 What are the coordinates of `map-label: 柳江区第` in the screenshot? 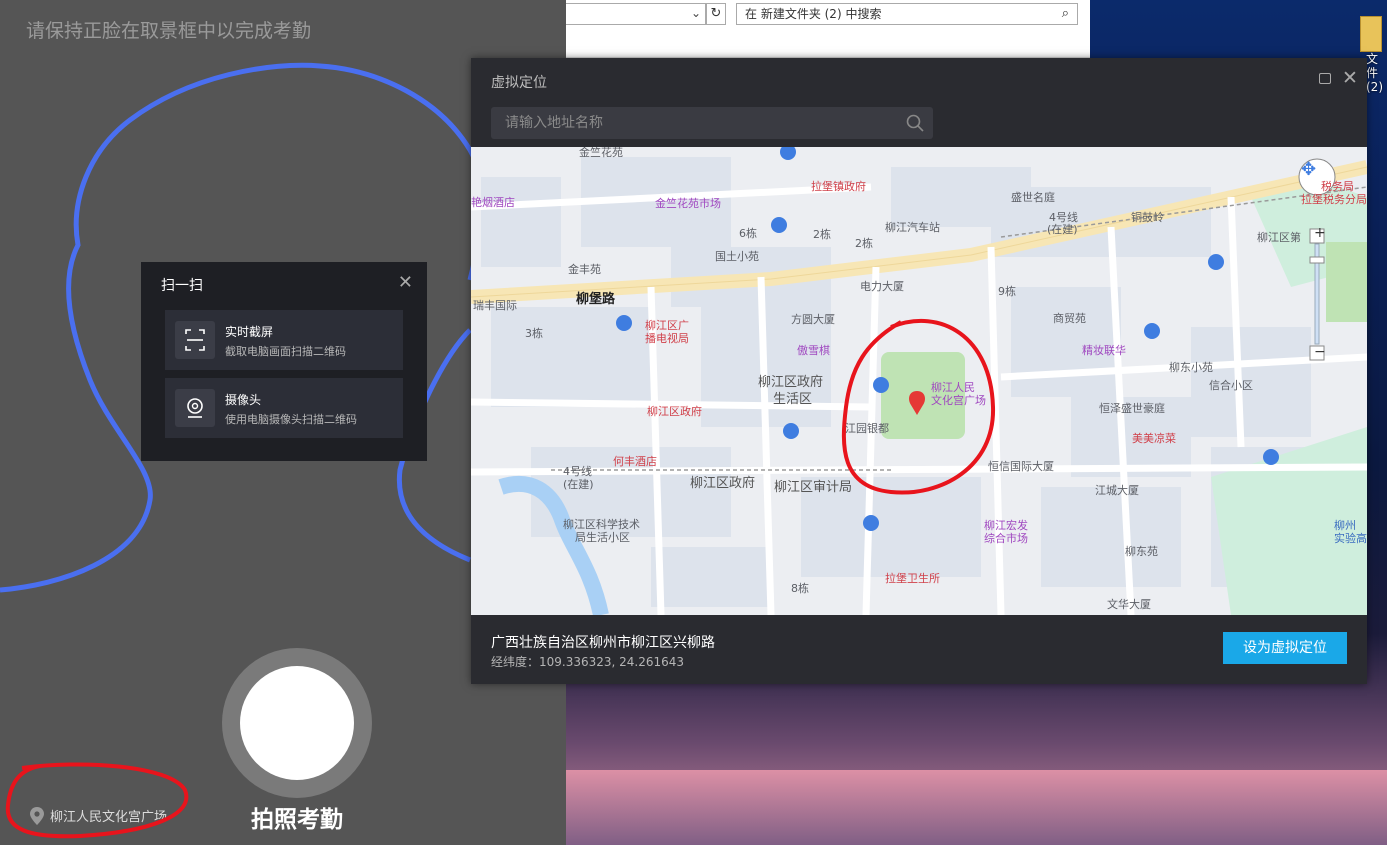 It's located at (1279, 237).